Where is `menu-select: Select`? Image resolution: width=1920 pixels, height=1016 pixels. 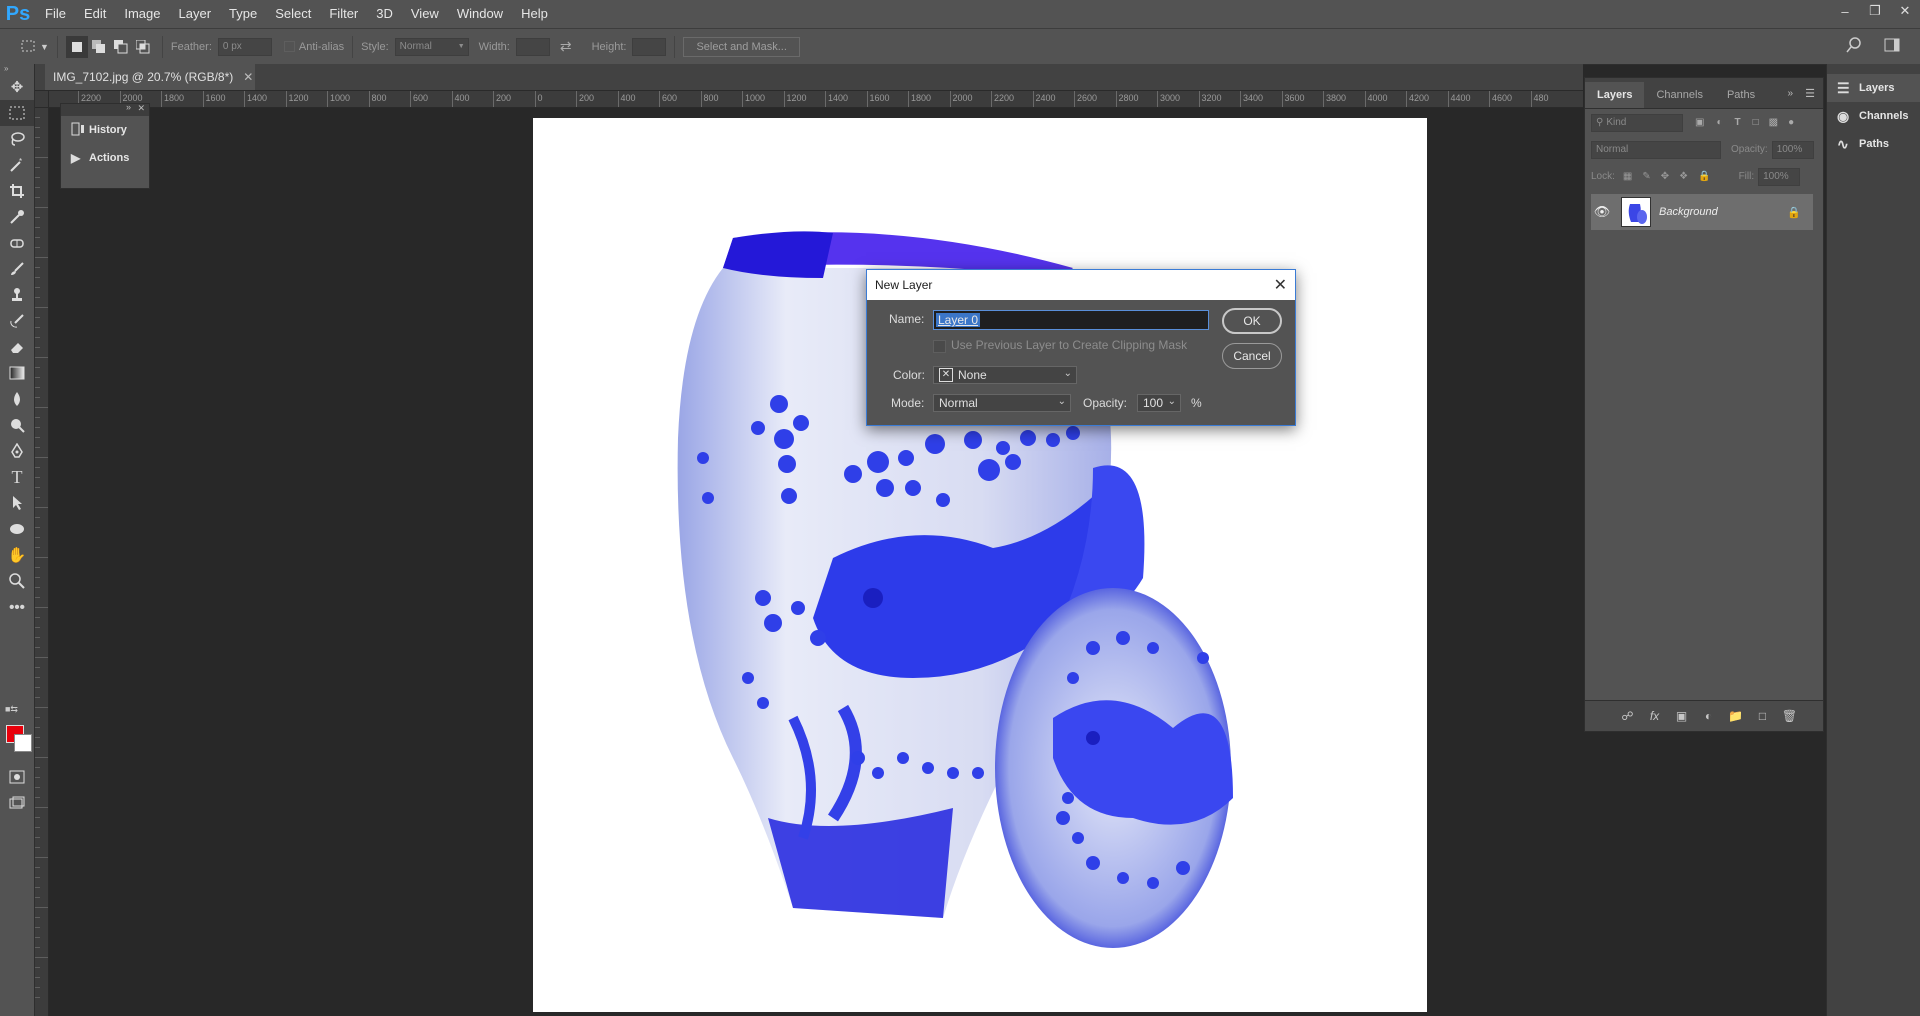 menu-select: Select is located at coordinates (293, 14).